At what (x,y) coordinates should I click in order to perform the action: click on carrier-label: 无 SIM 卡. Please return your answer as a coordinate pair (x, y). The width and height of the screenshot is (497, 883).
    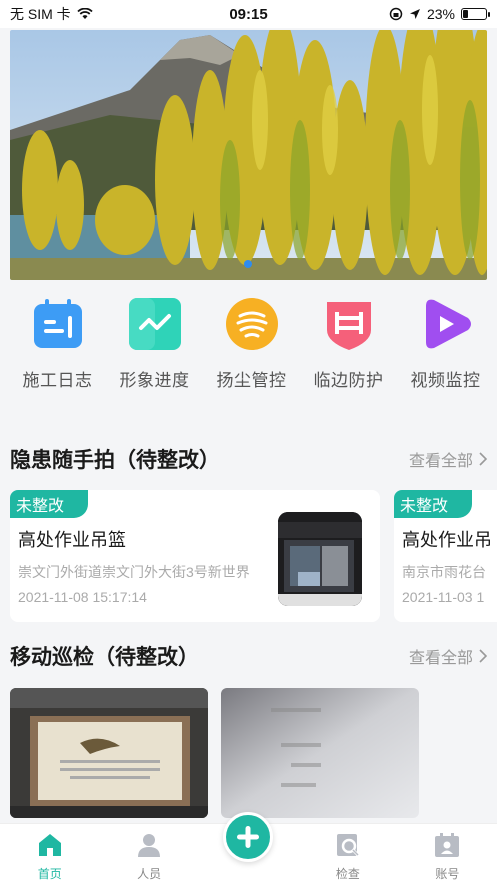
    Looking at the image, I should click on (40, 14).